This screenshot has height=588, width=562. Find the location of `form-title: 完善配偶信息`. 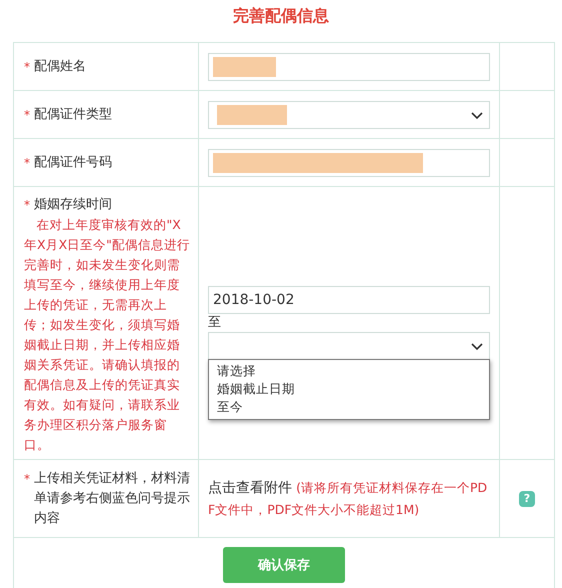

form-title: 完善配偶信息 is located at coordinates (281, 16).